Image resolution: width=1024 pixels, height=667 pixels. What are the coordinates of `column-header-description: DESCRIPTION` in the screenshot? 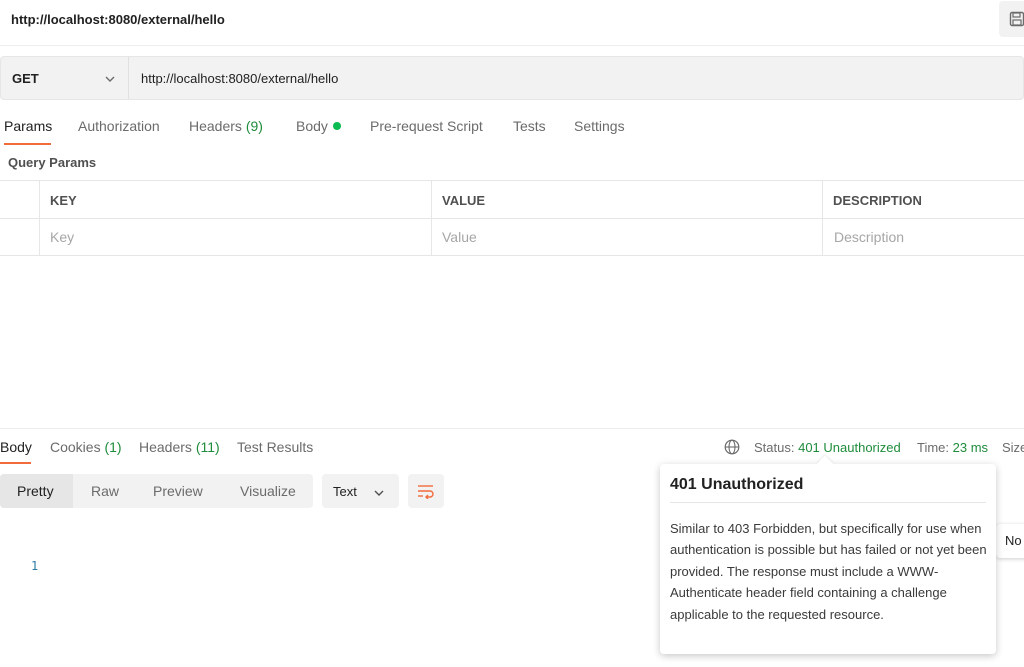 It's located at (877, 200).